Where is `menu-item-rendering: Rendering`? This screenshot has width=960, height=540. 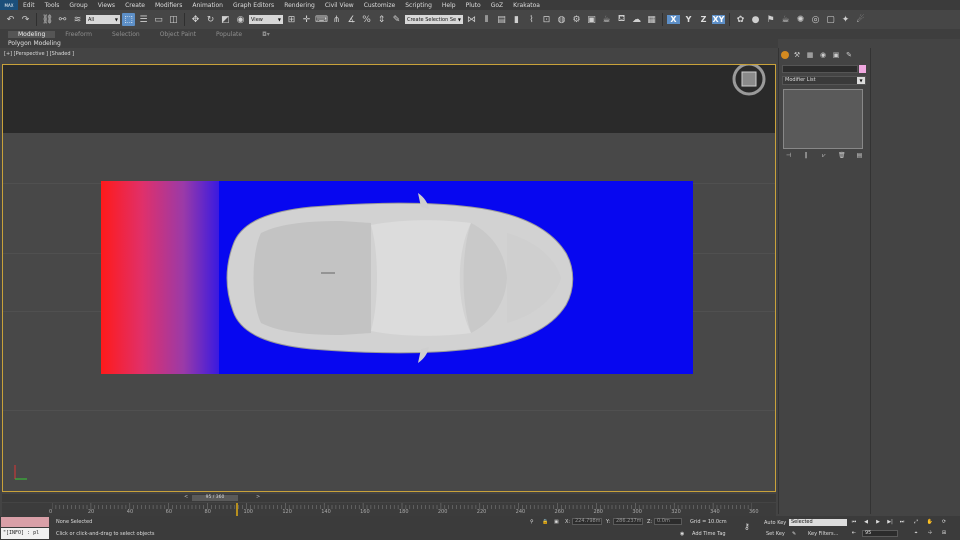 menu-item-rendering: Rendering is located at coordinates (299, 5).